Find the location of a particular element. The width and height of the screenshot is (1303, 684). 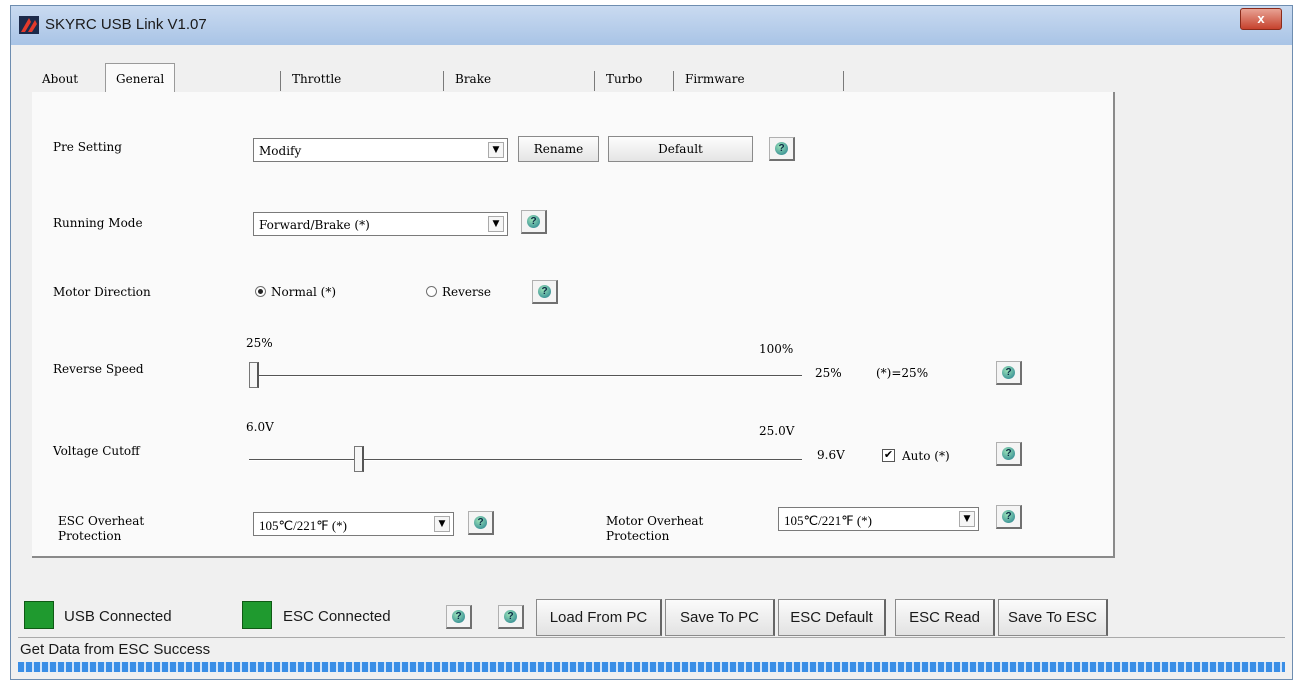

window-title: SKYRC USB Link V1.07 is located at coordinates (126, 24).